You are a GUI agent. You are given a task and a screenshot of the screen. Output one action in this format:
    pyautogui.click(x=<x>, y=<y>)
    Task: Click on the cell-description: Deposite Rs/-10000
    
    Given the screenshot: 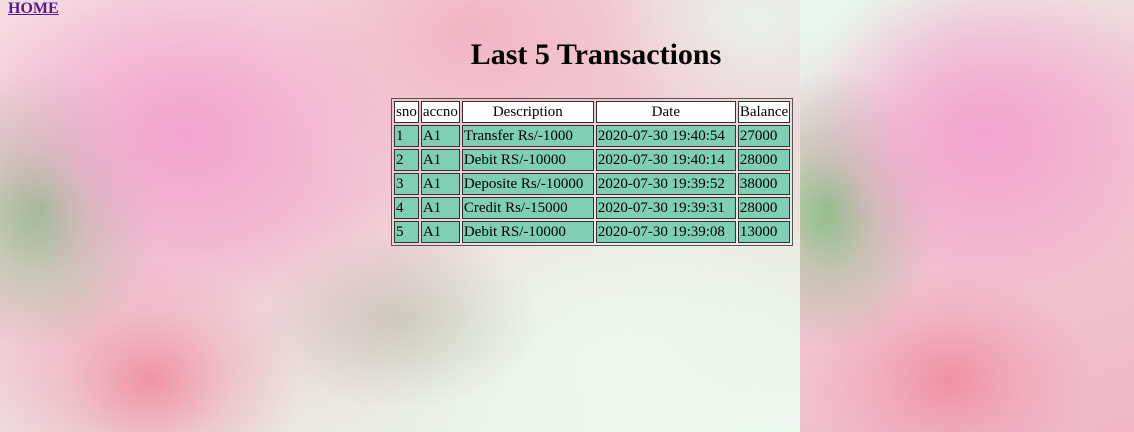 What is the action you would take?
    pyautogui.click(x=527, y=184)
    